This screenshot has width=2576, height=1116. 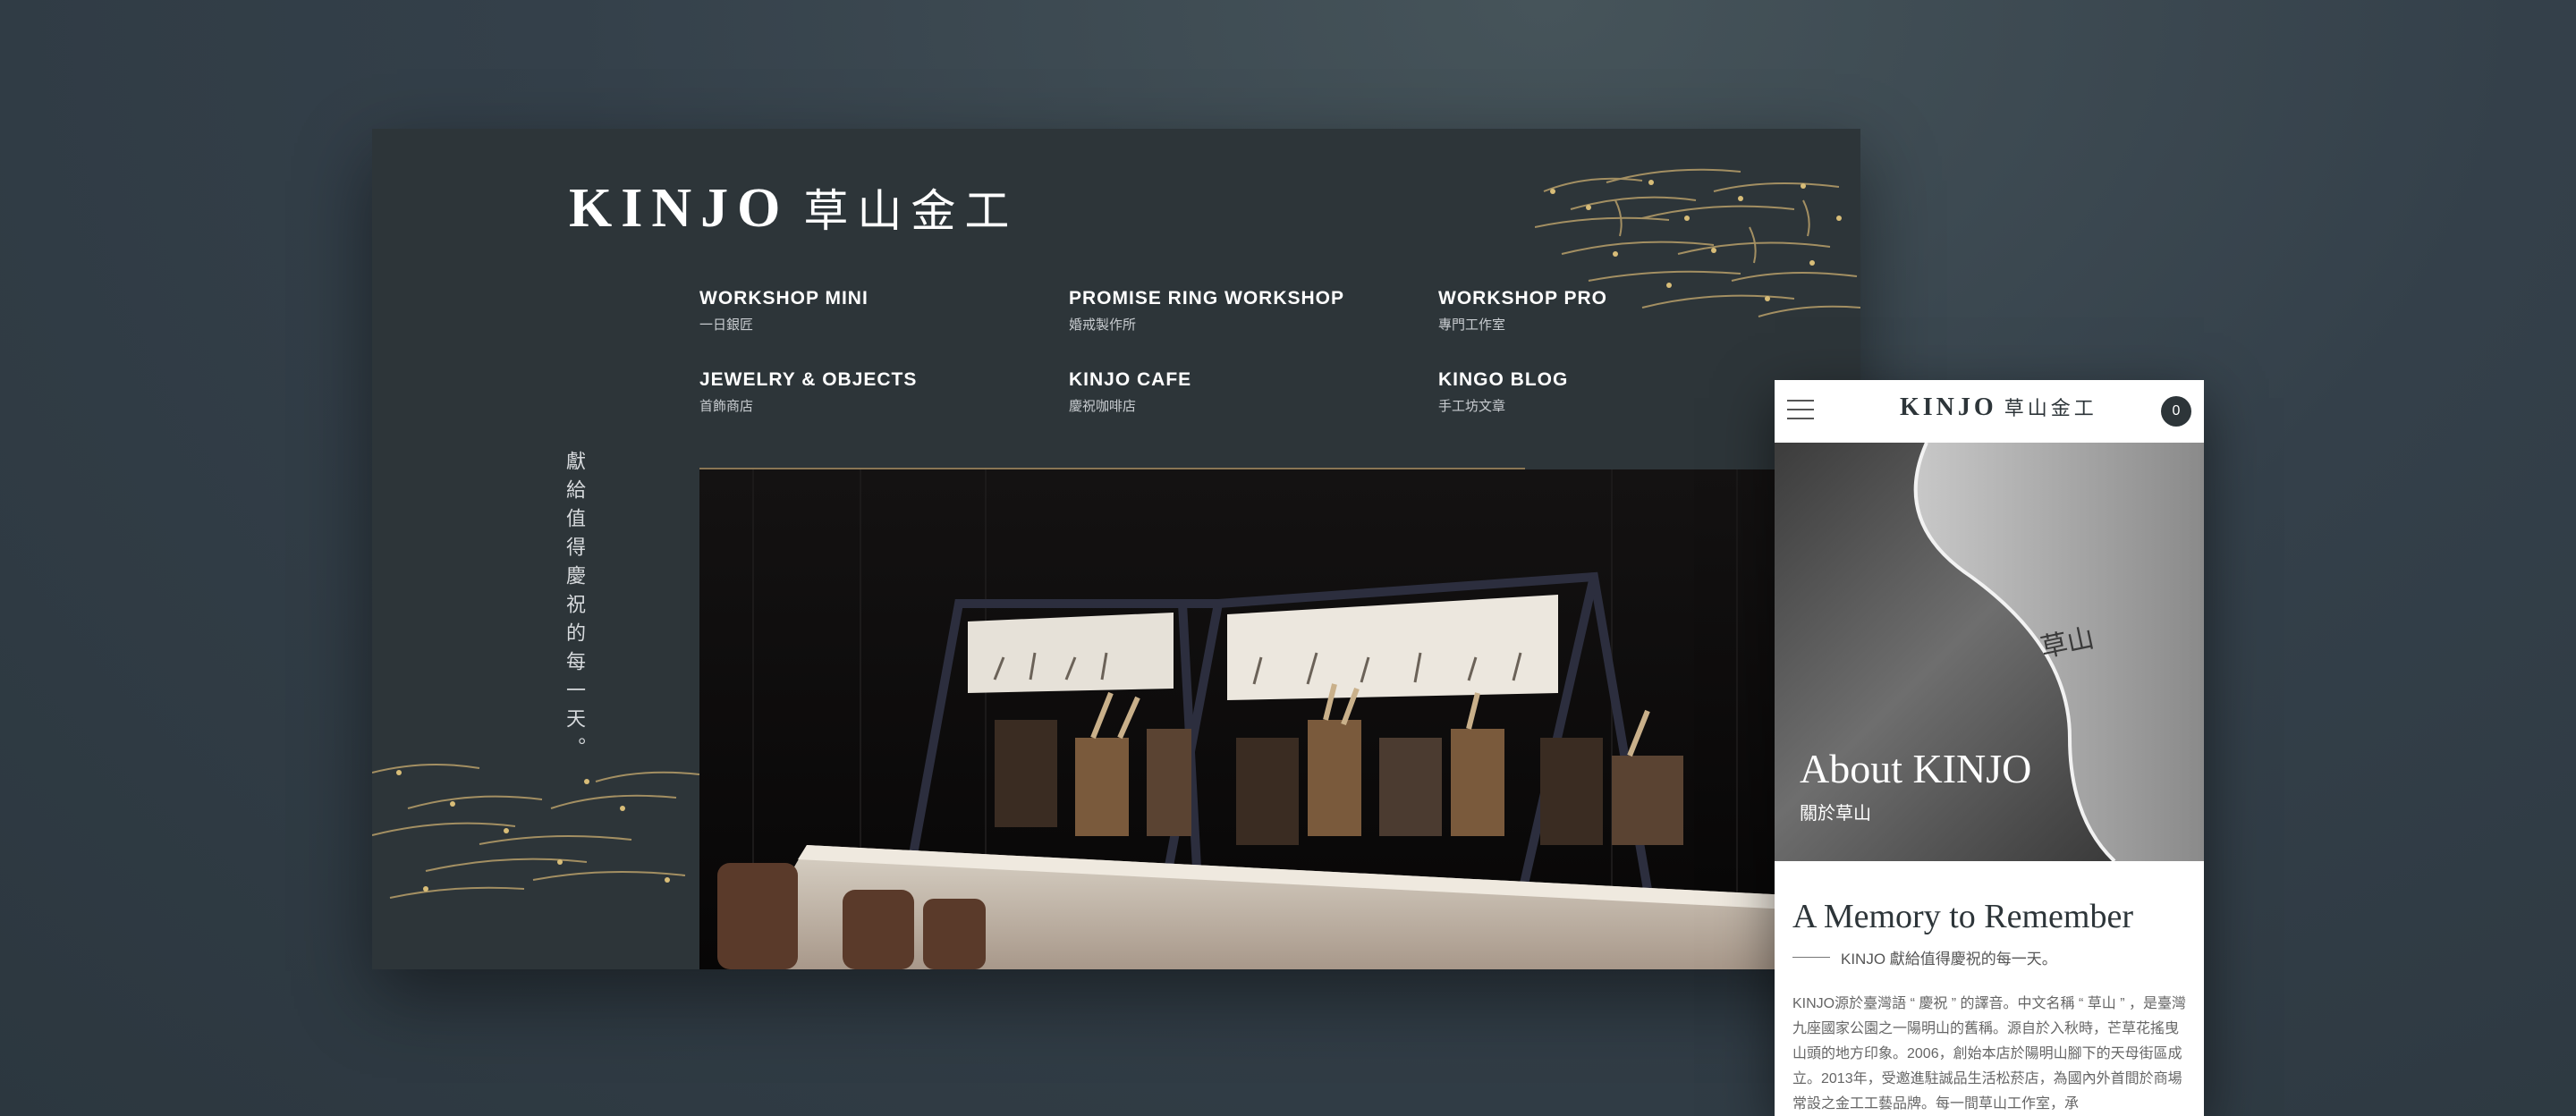 I want to click on nav-item-workshop-mini: WORKSHOP MINI 一日銀匠, so click(x=884, y=311).